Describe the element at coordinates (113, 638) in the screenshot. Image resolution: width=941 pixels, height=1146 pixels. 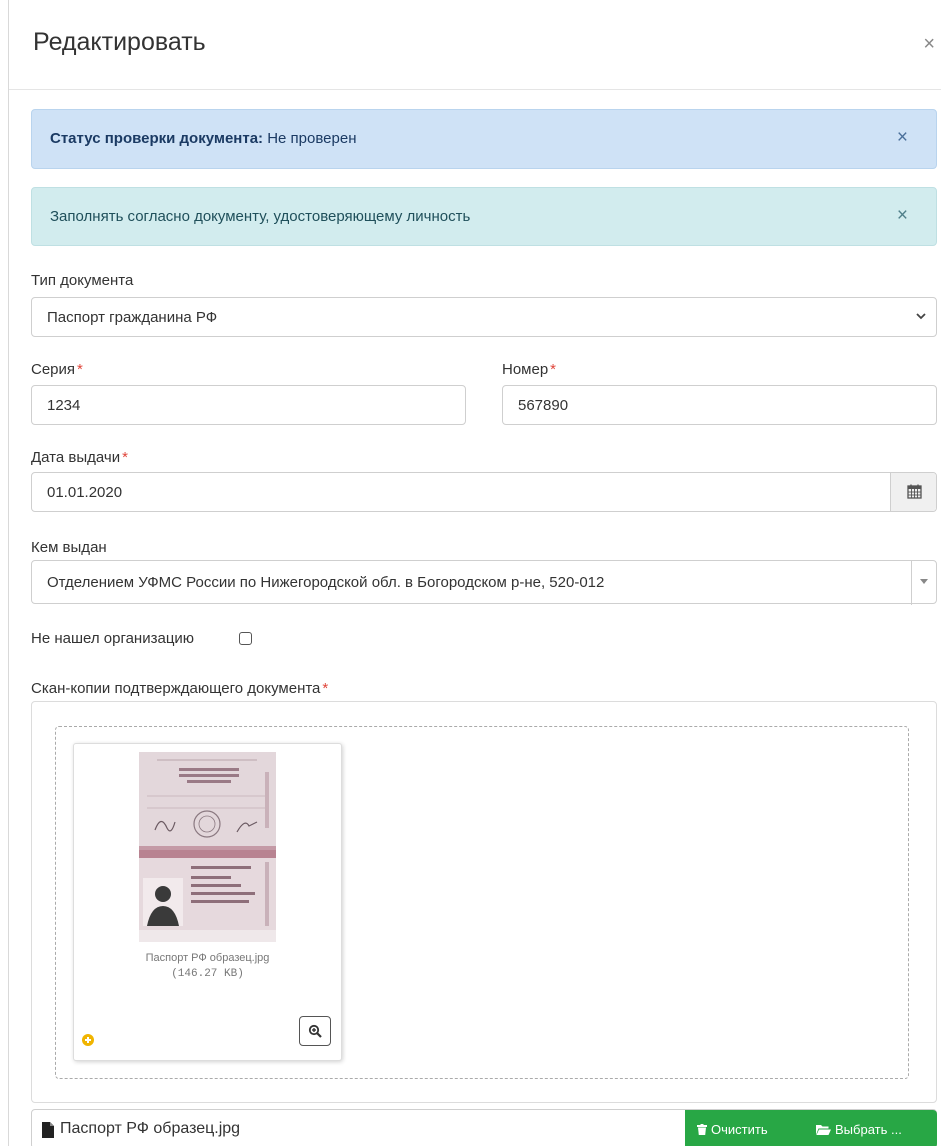
I see `not-found-org-label: Не нашел организацию` at that location.